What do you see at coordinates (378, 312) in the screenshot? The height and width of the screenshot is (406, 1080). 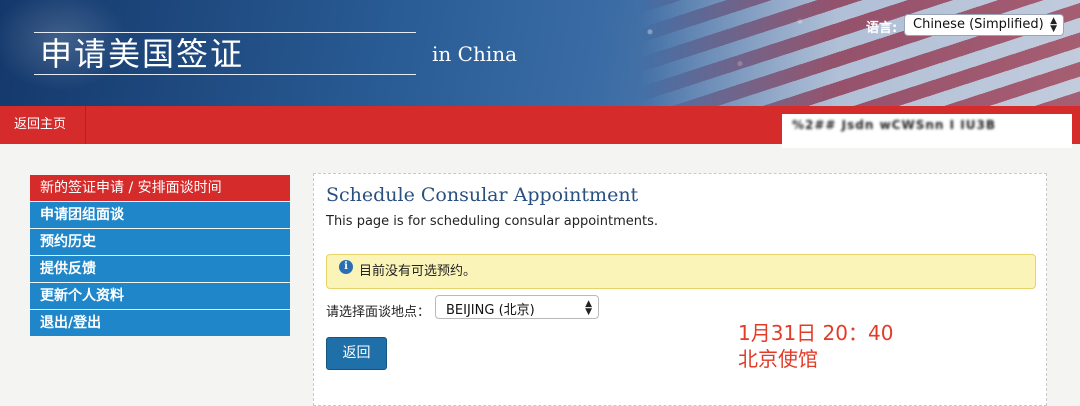 I see `location-label: 请选择面谈地点：` at bounding box center [378, 312].